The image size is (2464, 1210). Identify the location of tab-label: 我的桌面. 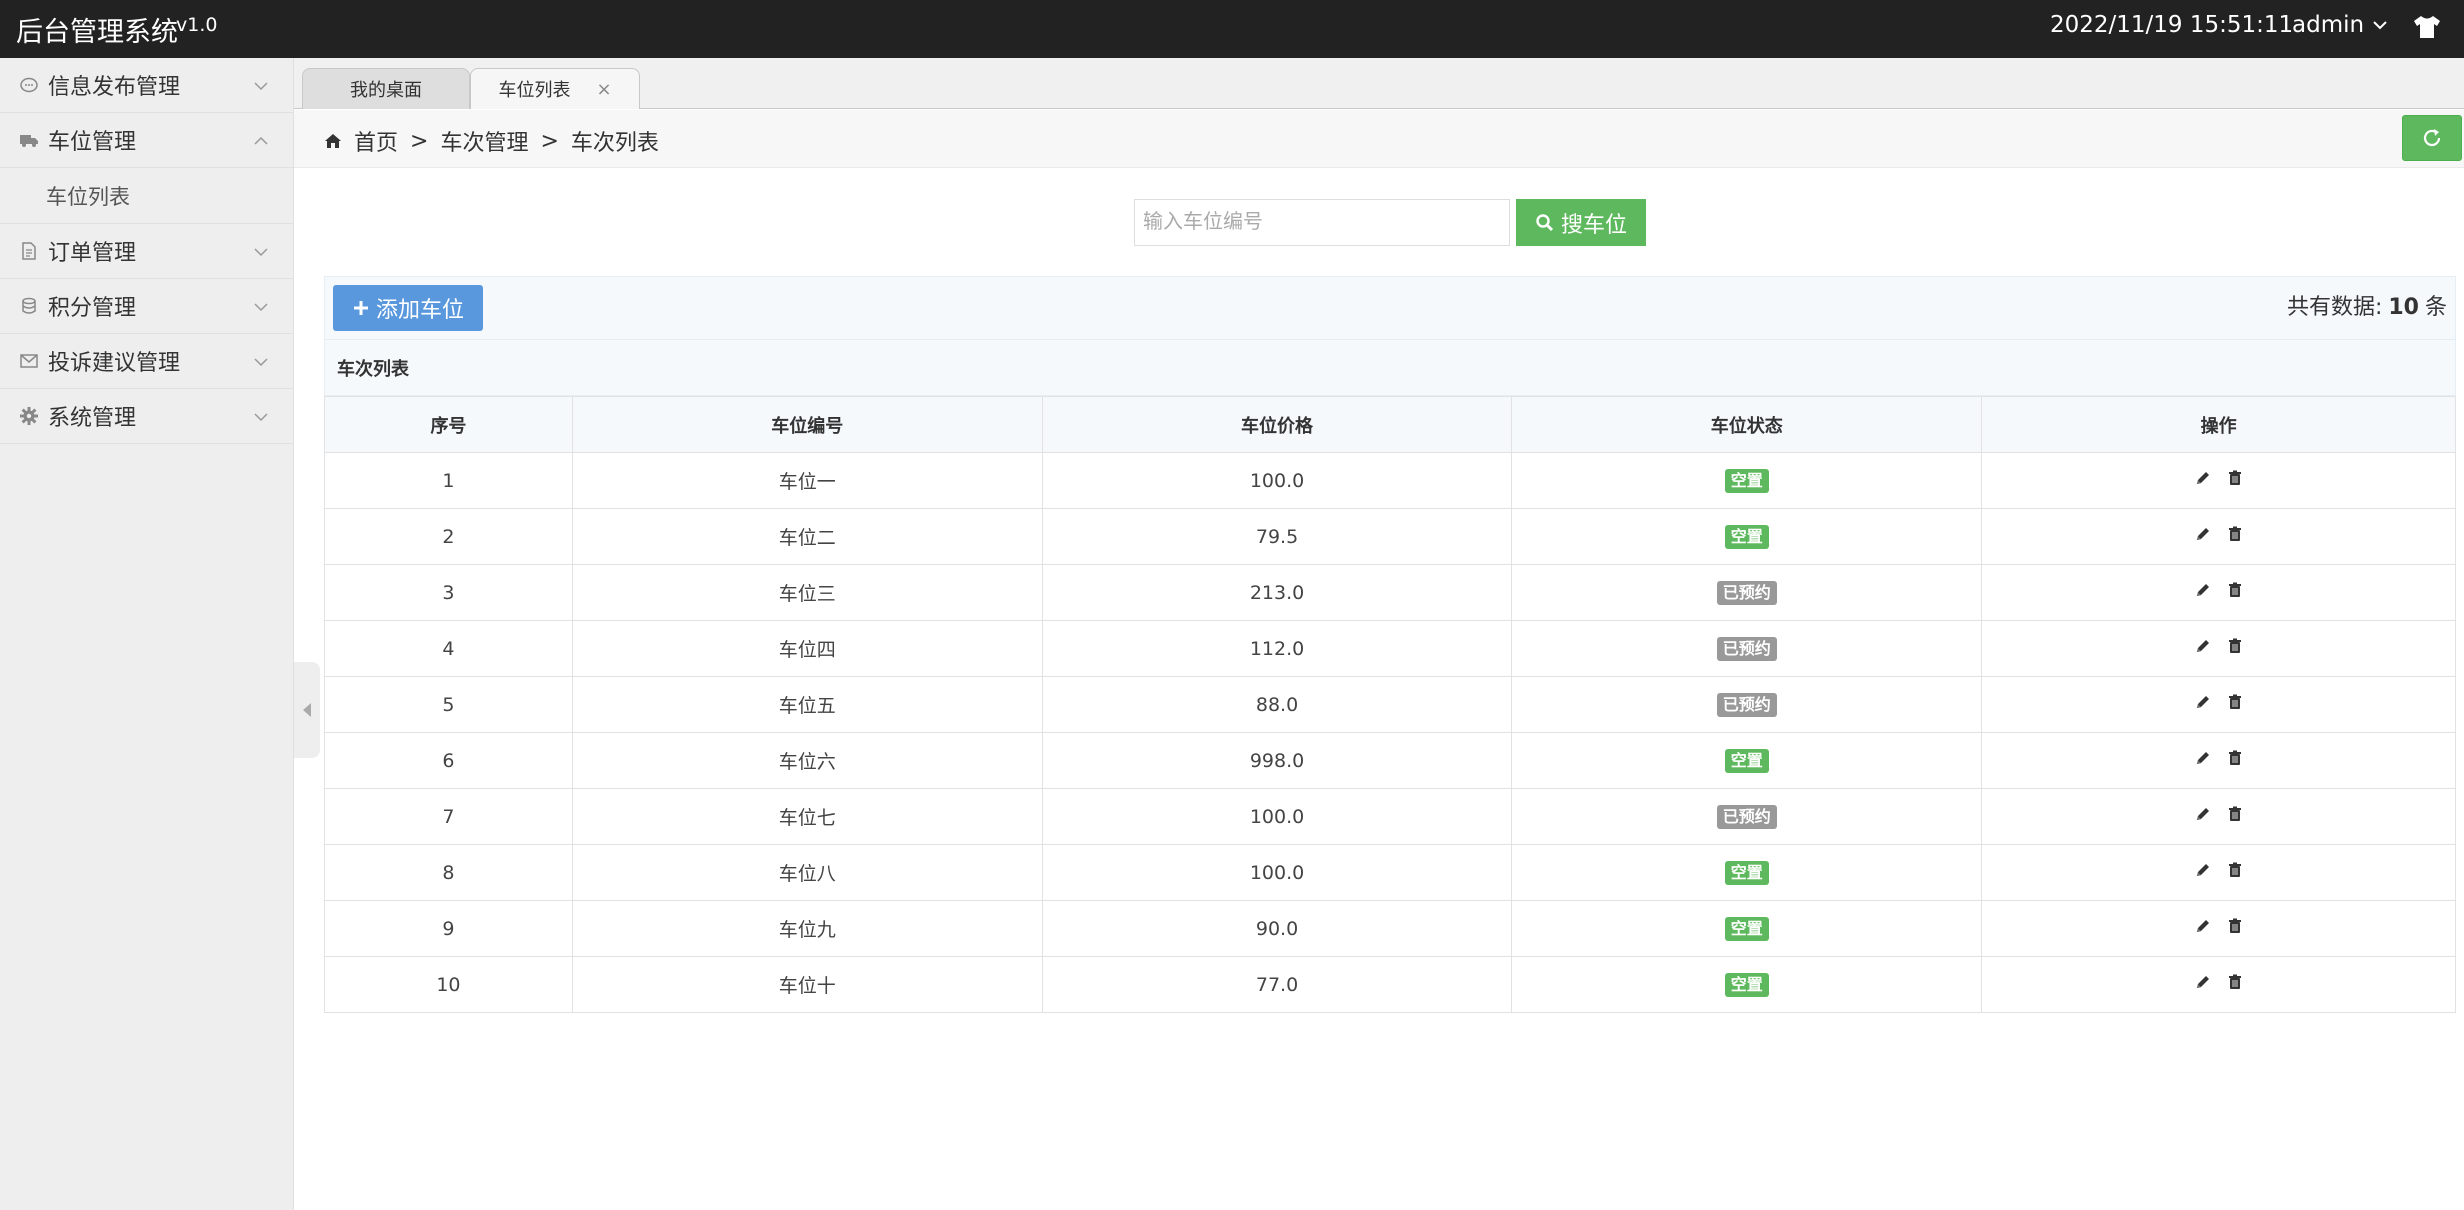
(386, 90).